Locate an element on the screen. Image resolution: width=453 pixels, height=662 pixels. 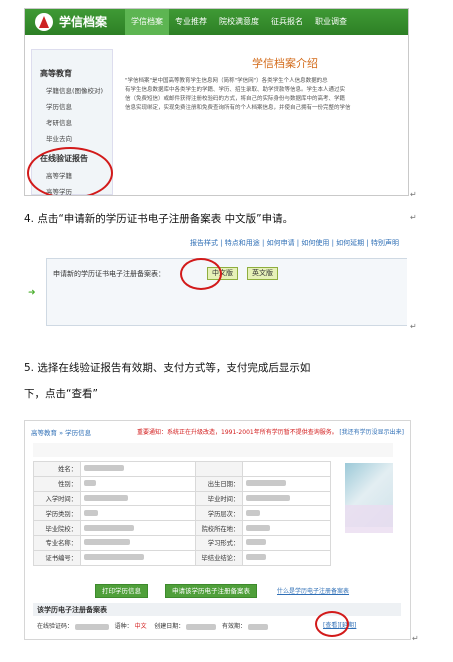
intro-title: 学信档案介绍 is located at coordinates (285, 63).